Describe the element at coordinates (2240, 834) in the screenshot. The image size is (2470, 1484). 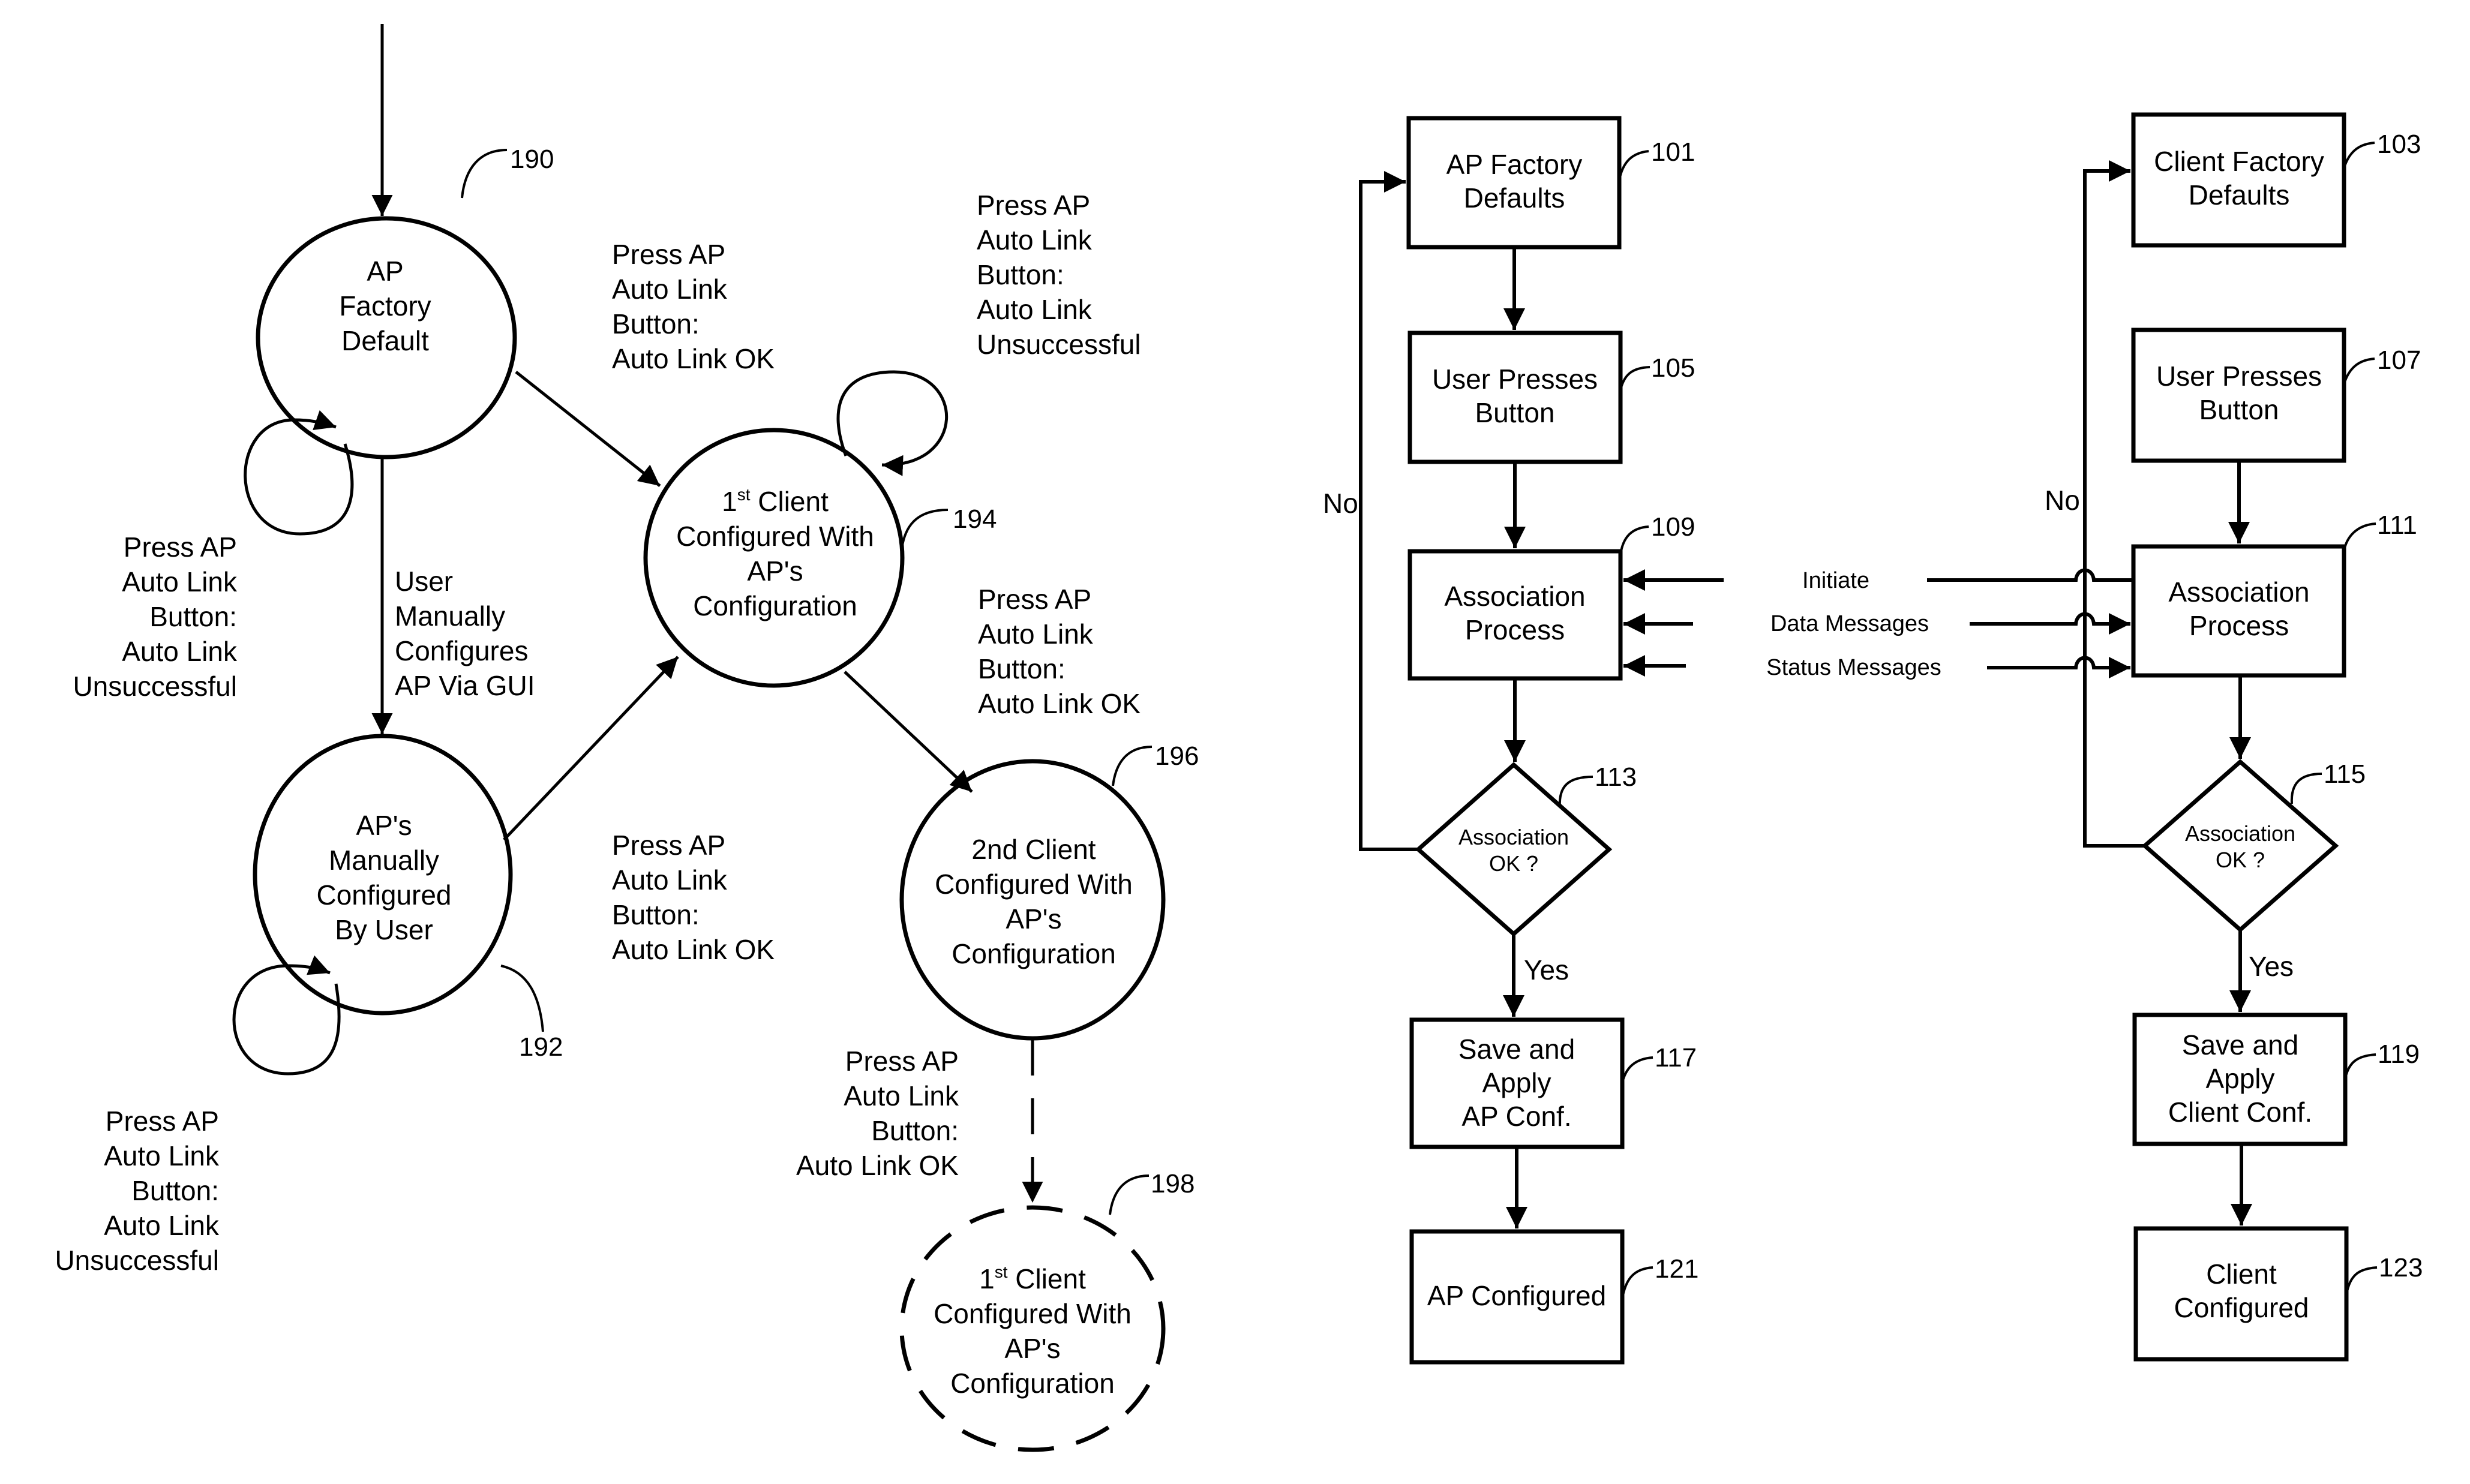
I see `decision-115-text-line: Association` at that location.